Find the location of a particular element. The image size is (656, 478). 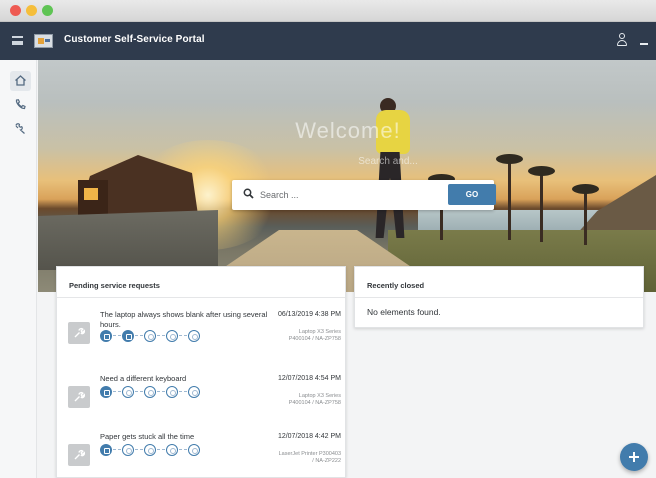

request-title: Need a different keyboard is located at coordinates (190, 379).